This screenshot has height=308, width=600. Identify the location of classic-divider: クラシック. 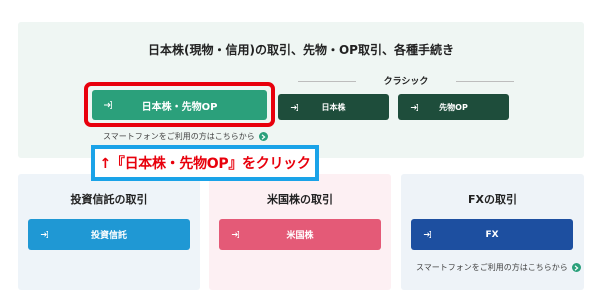
(406, 82).